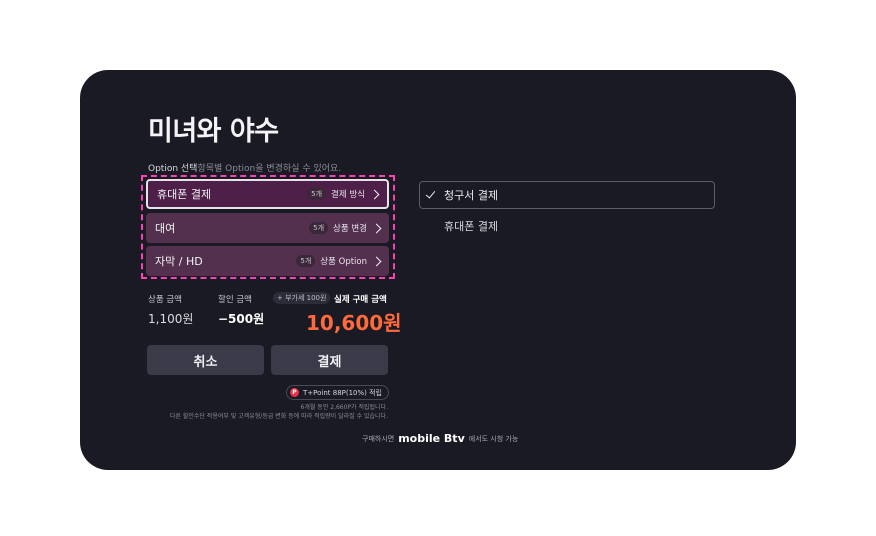 The width and height of the screenshot is (876, 536). What do you see at coordinates (235, 300) in the screenshot?
I see `discount-price-label: 할인 금액` at bounding box center [235, 300].